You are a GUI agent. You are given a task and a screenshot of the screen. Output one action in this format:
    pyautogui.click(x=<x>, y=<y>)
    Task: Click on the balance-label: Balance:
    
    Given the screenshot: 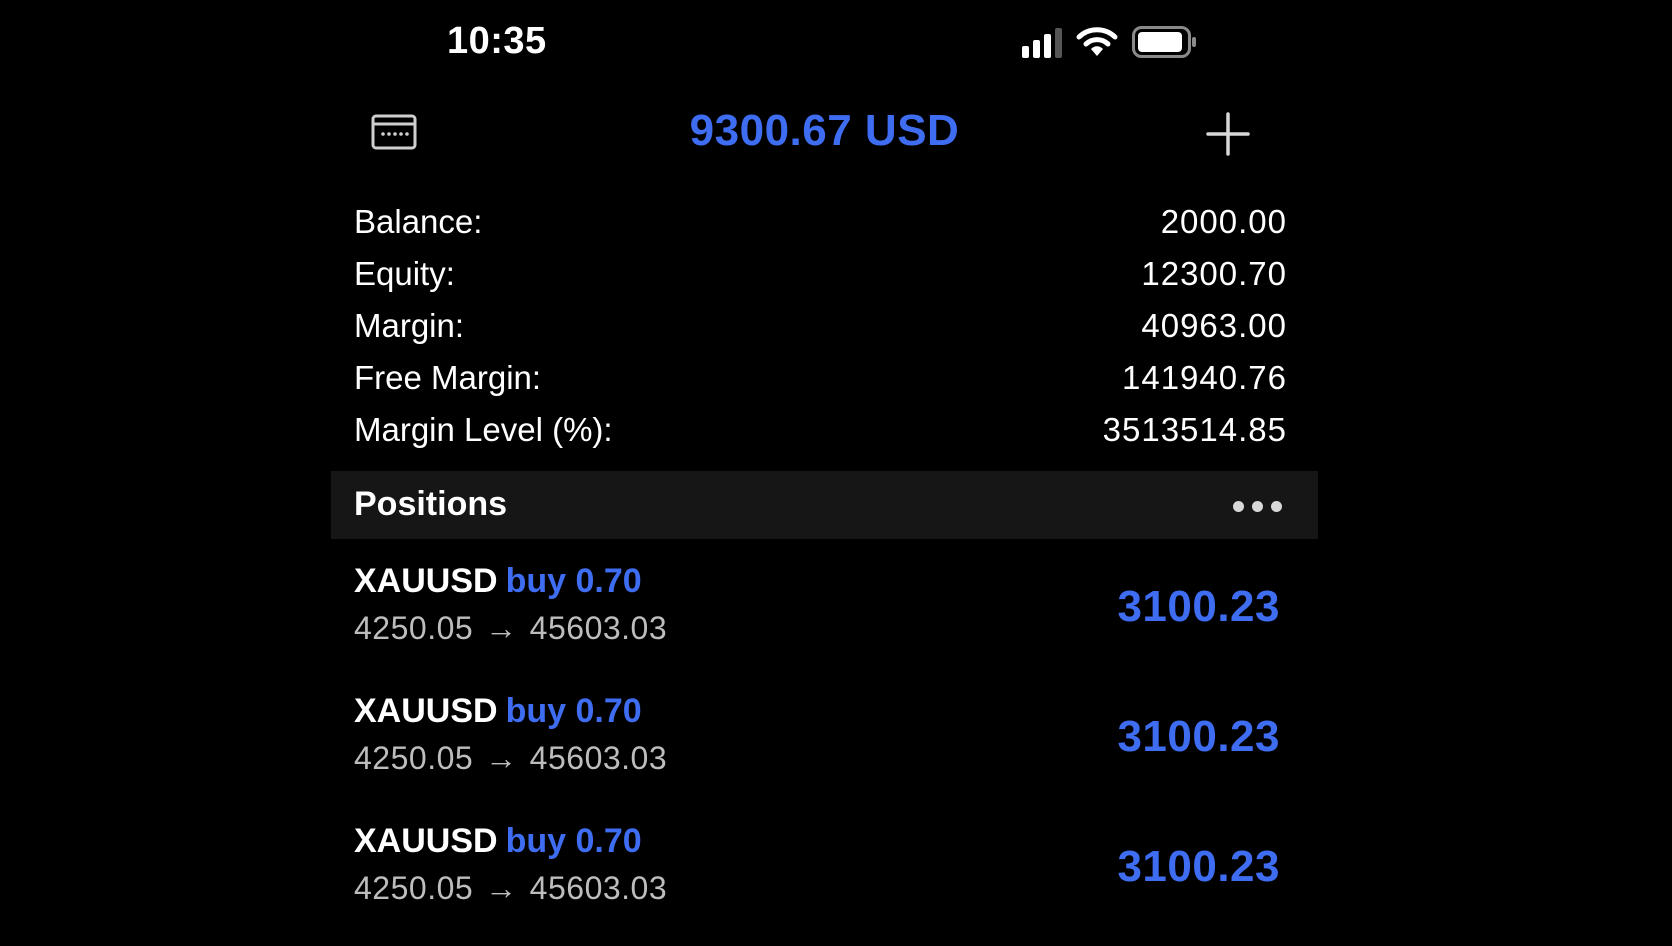 What is the action you would take?
    pyautogui.click(x=418, y=221)
    